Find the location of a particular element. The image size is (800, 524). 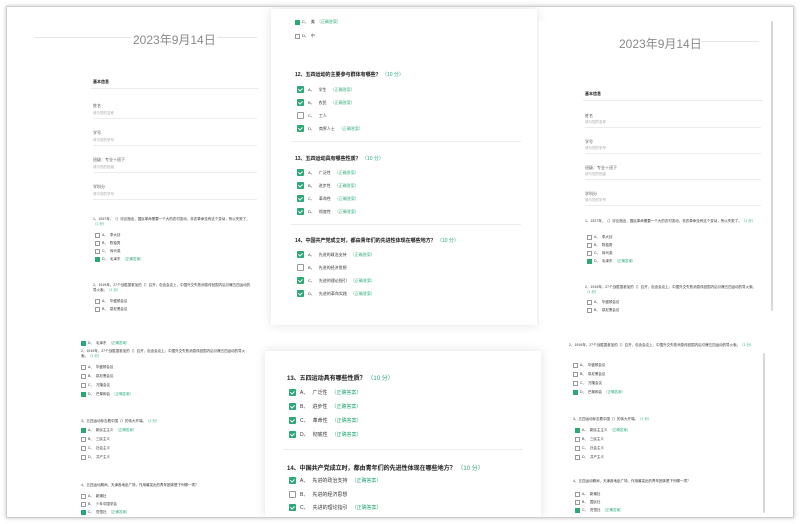

option-b: B、 农民 （正确答案） is located at coordinates (326, 102).